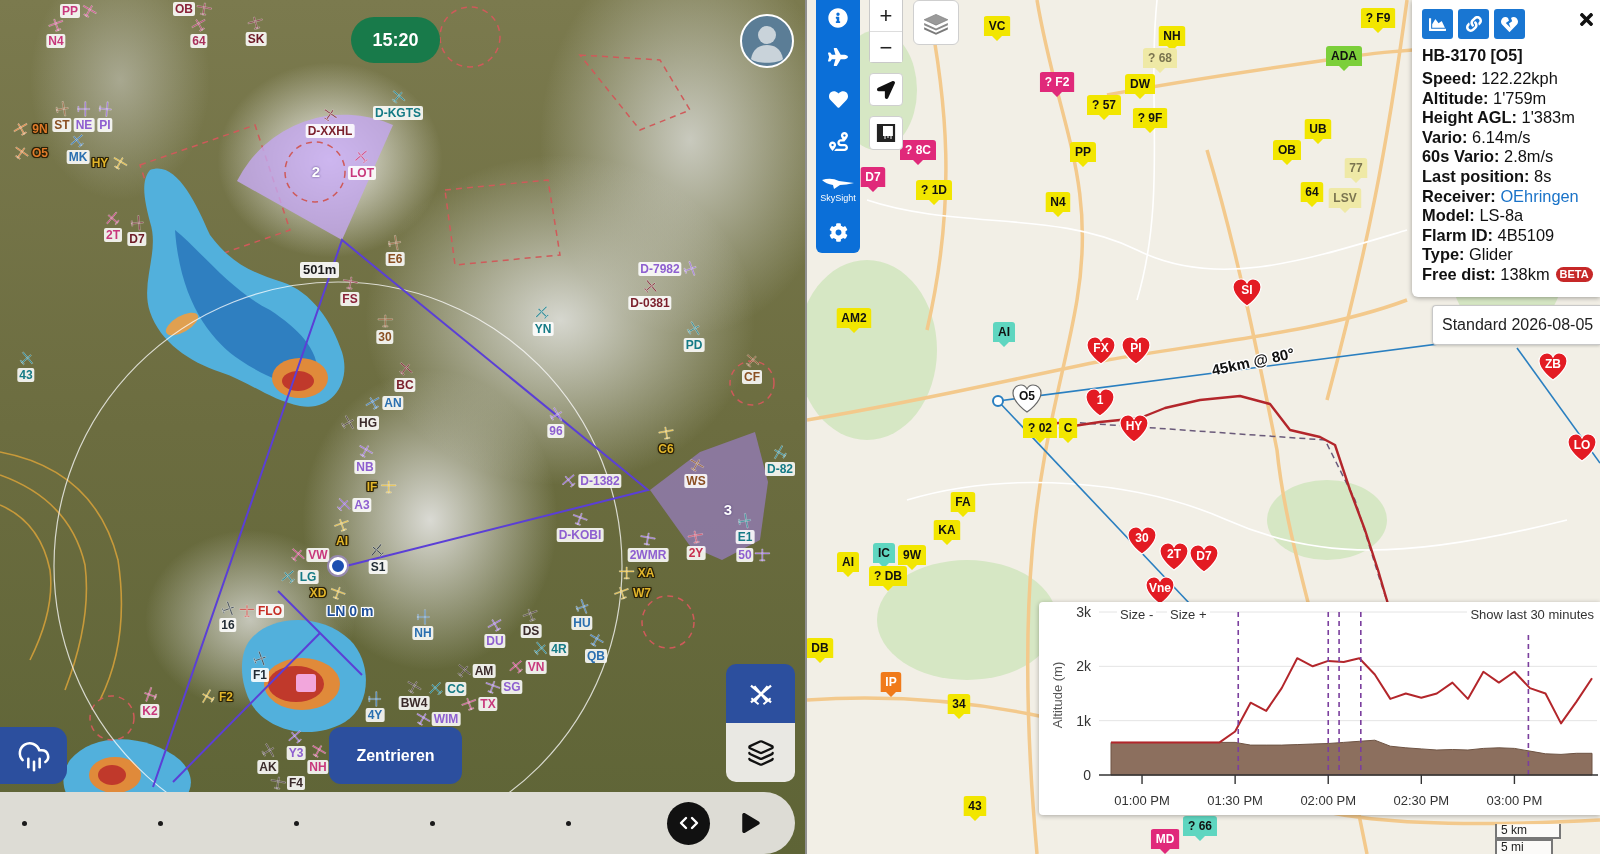 This screenshot has height=854, width=1600. I want to click on map-marker: DB, so click(820, 650).